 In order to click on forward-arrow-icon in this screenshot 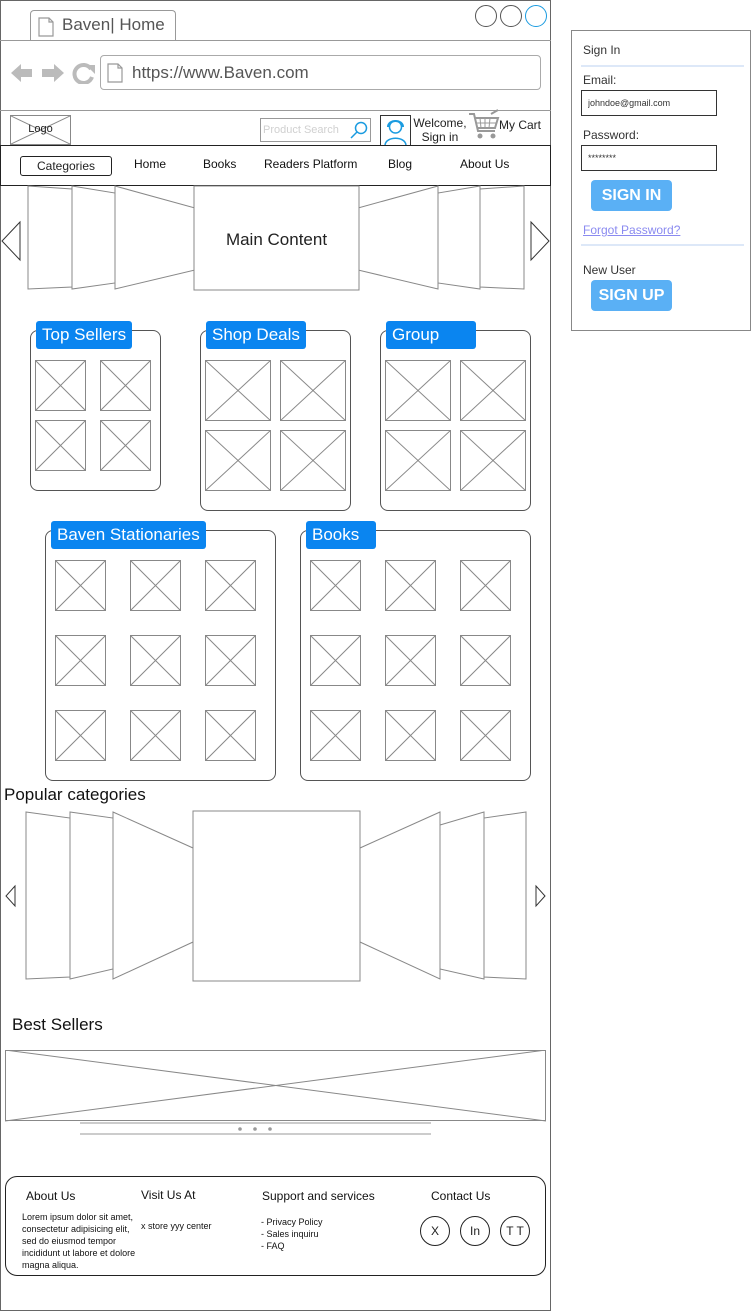, I will do `click(53, 73)`.